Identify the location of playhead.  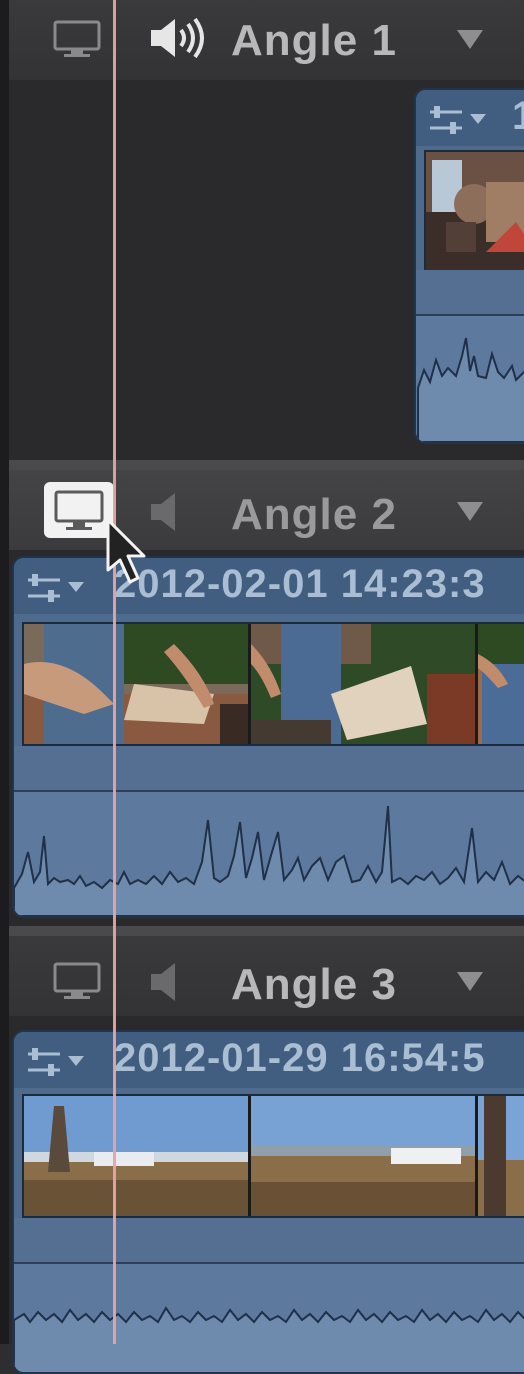
(114, 672).